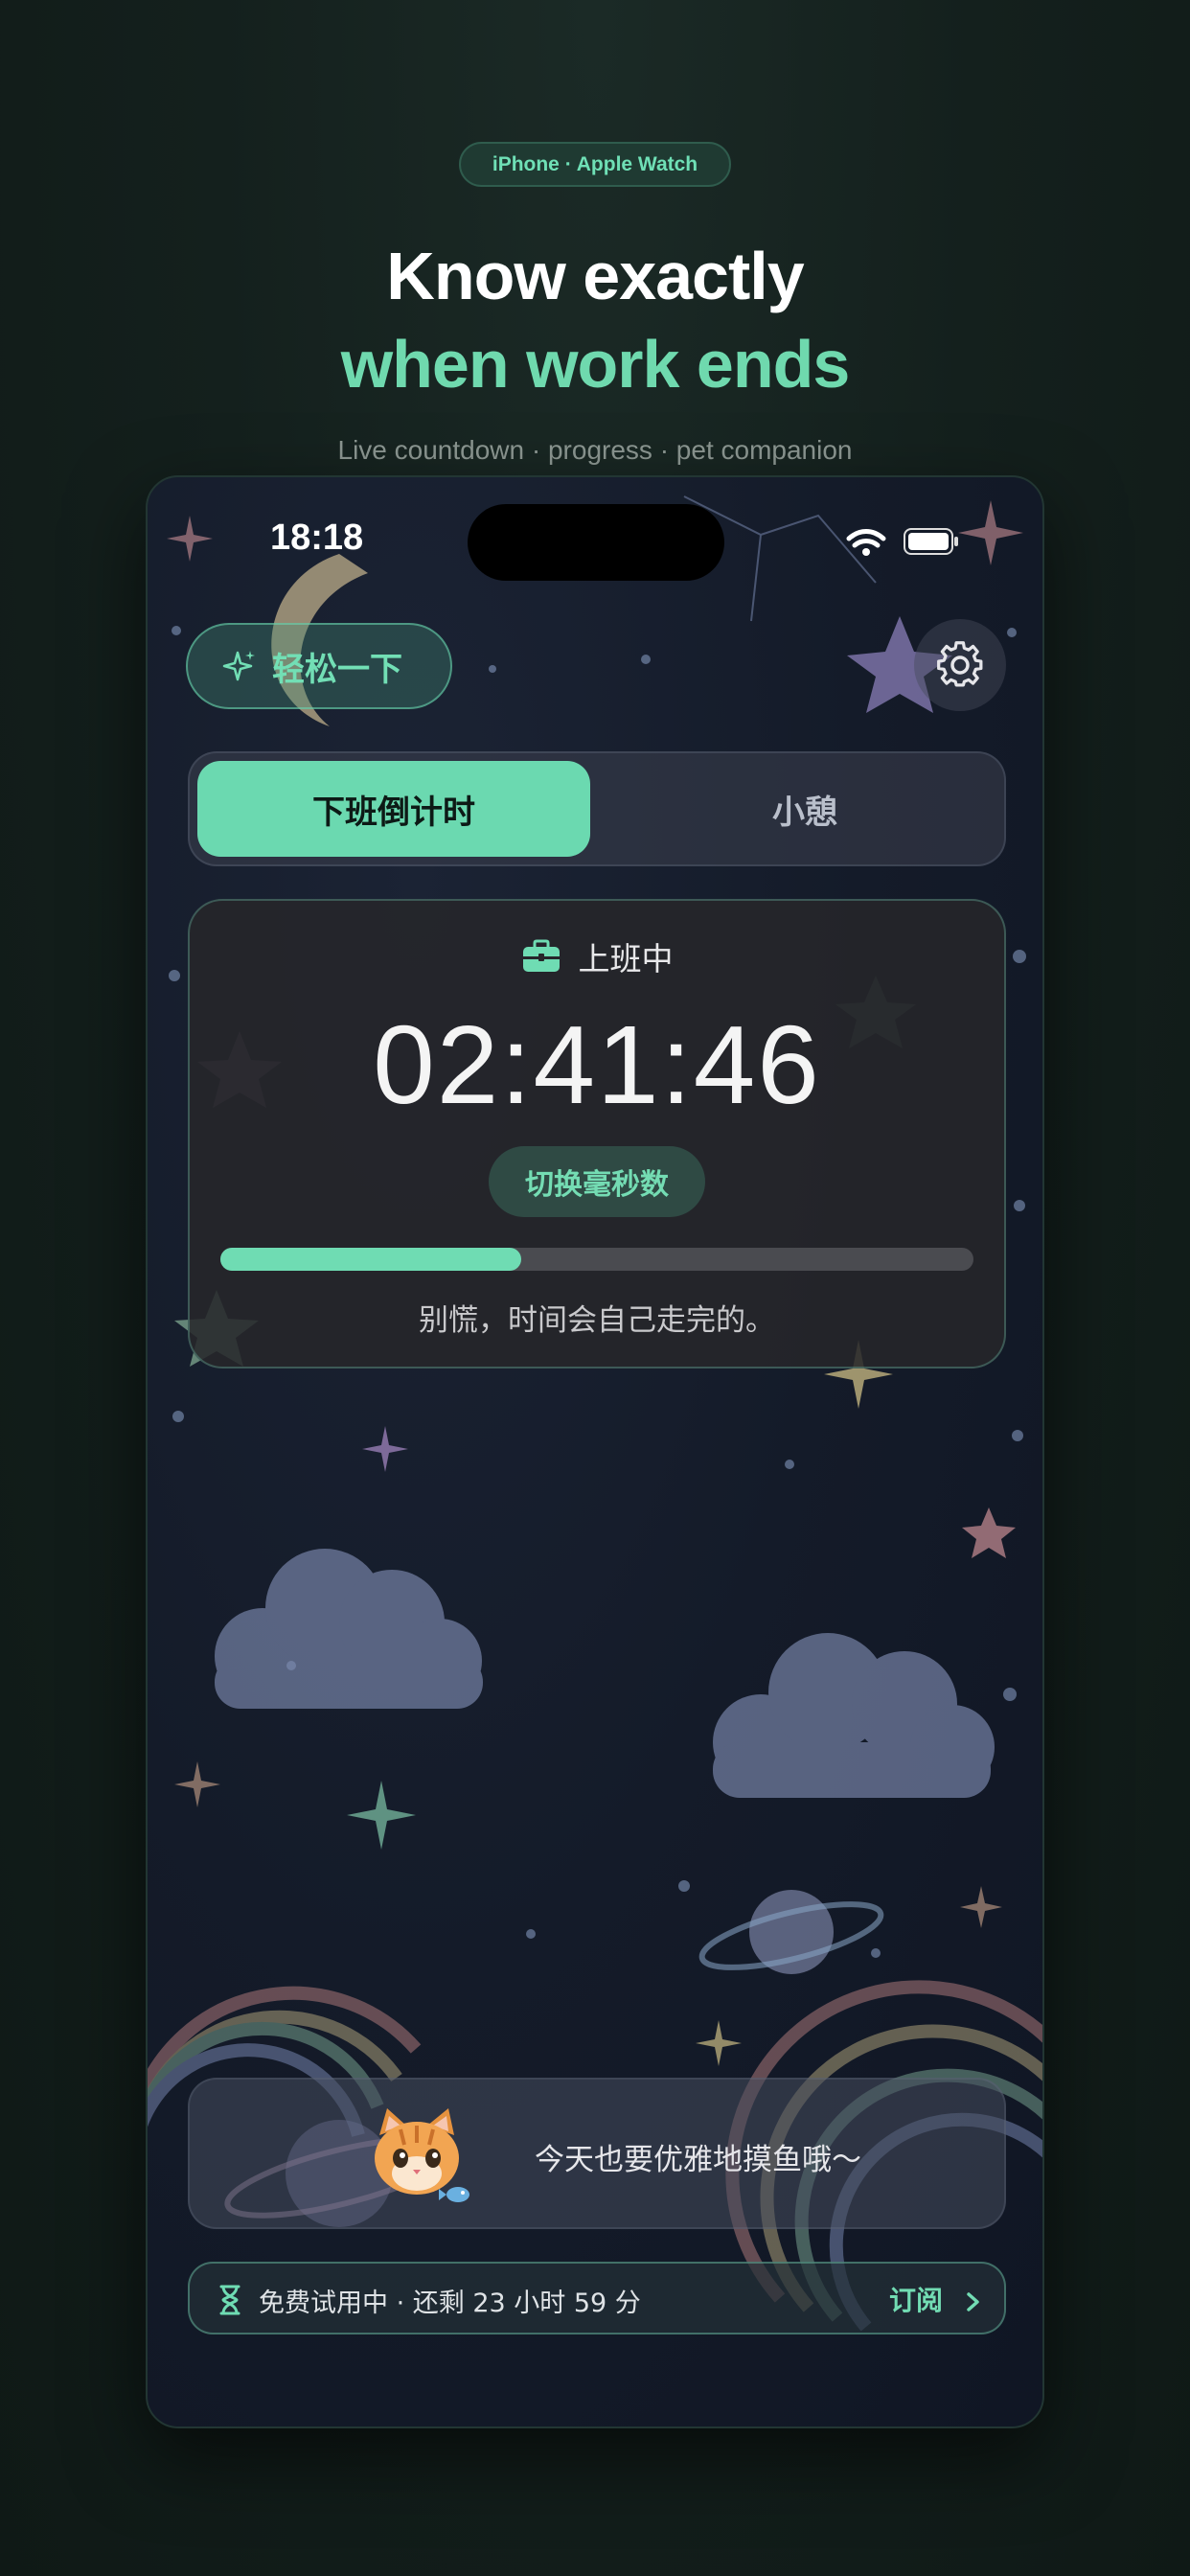  What do you see at coordinates (596, 542) in the screenshot?
I see `dynamic-island` at bounding box center [596, 542].